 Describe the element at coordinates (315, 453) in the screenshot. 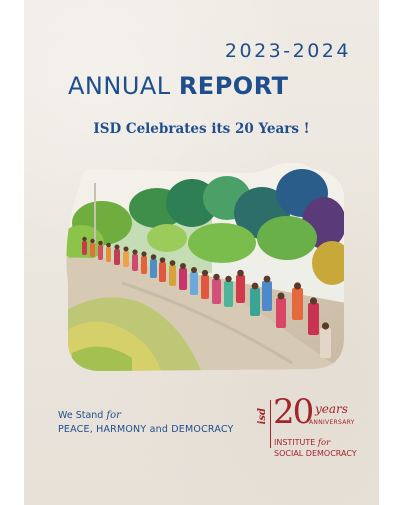

I see `logo-social-democracy: SOCIAL DEMOCRACY` at that location.